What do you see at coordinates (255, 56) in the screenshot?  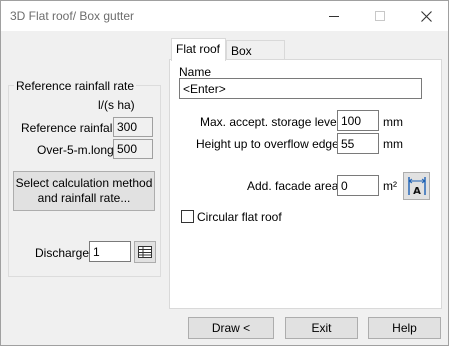 I see `tab-box-gutter: Box gutter` at bounding box center [255, 56].